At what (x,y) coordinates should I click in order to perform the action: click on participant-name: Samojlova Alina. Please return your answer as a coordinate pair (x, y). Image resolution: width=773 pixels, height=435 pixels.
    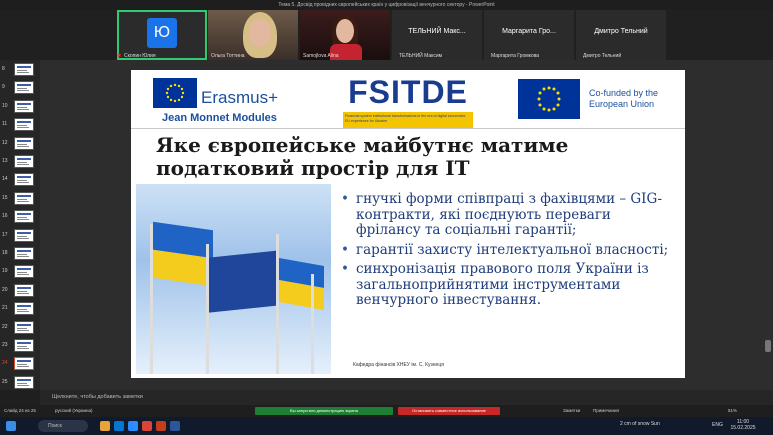
    Looking at the image, I should click on (321, 56).